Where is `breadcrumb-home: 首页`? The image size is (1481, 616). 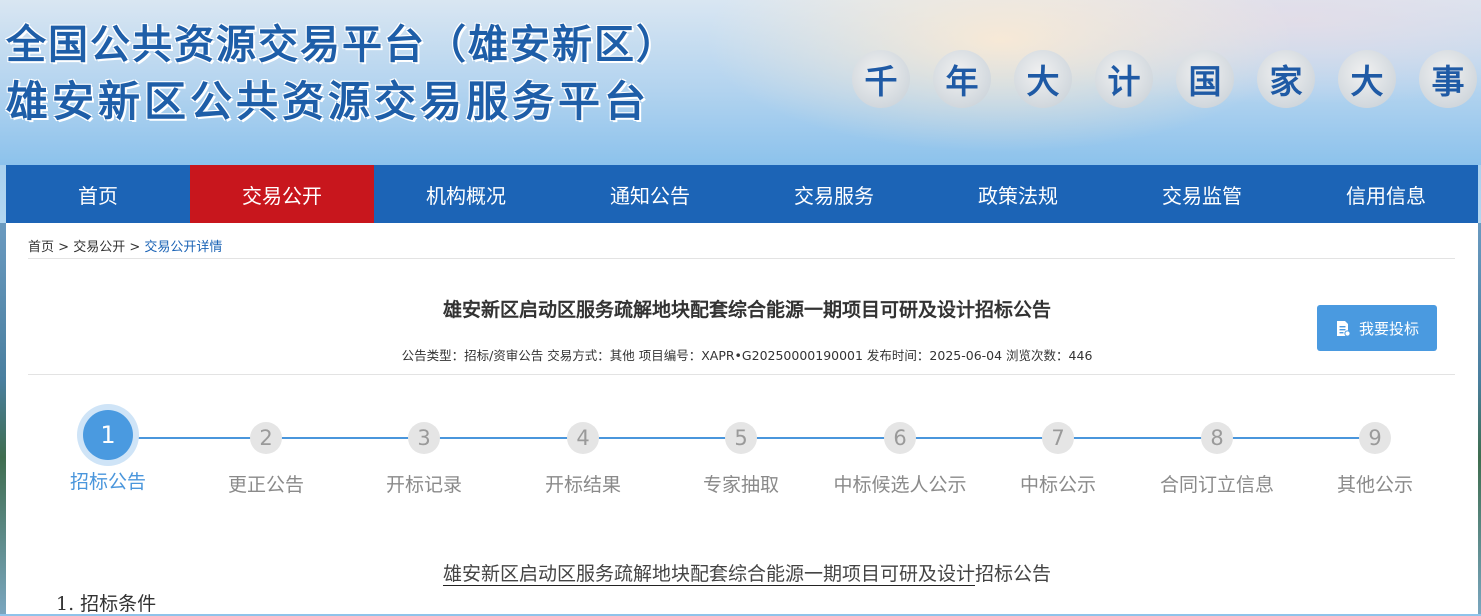
breadcrumb-home: 首页 is located at coordinates (41, 247).